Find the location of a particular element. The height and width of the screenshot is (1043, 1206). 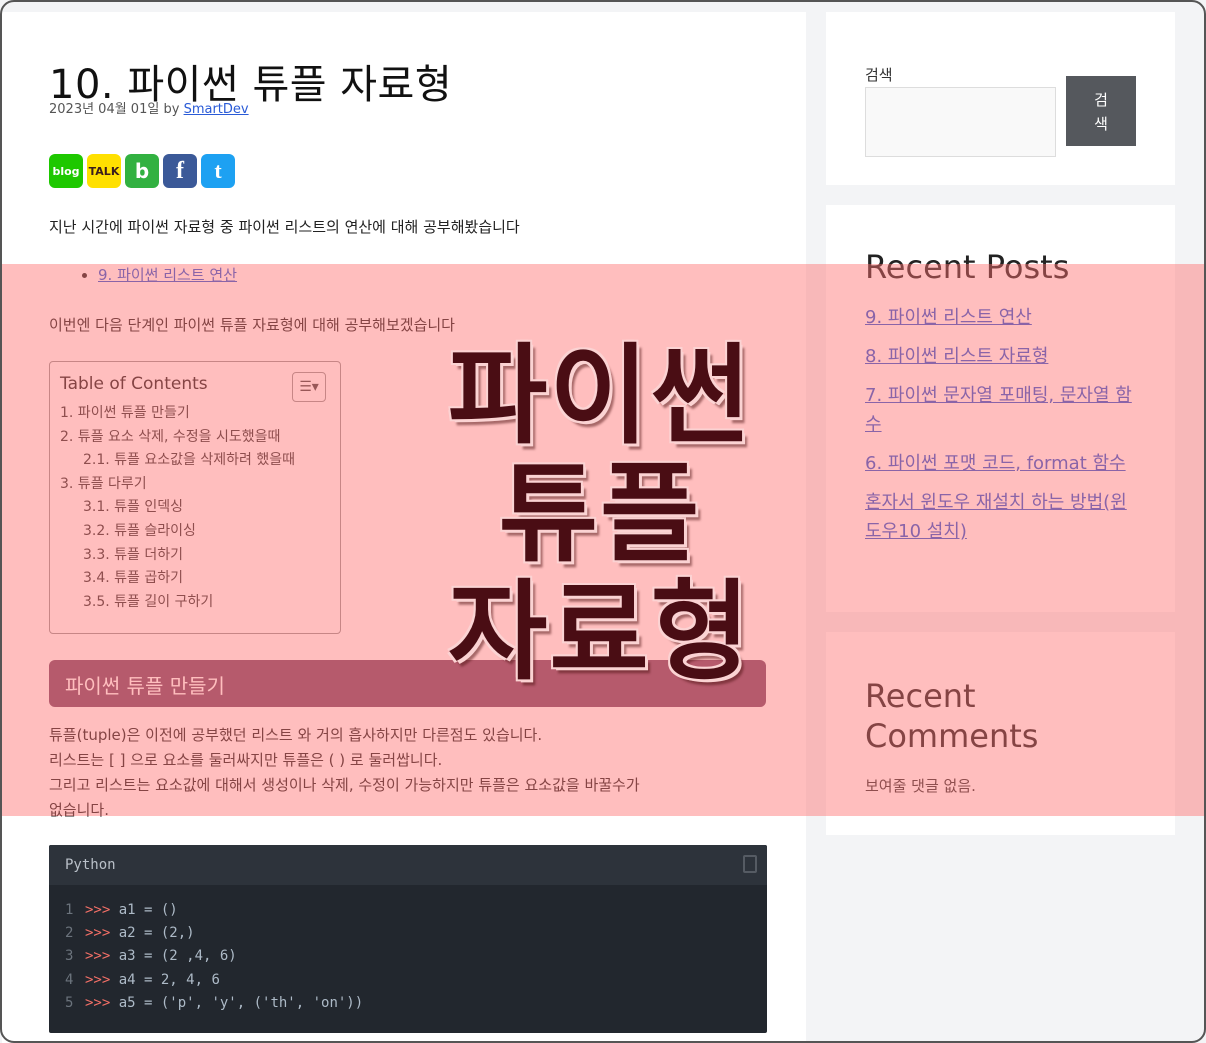

author-link: SmartDev is located at coordinates (216, 109).